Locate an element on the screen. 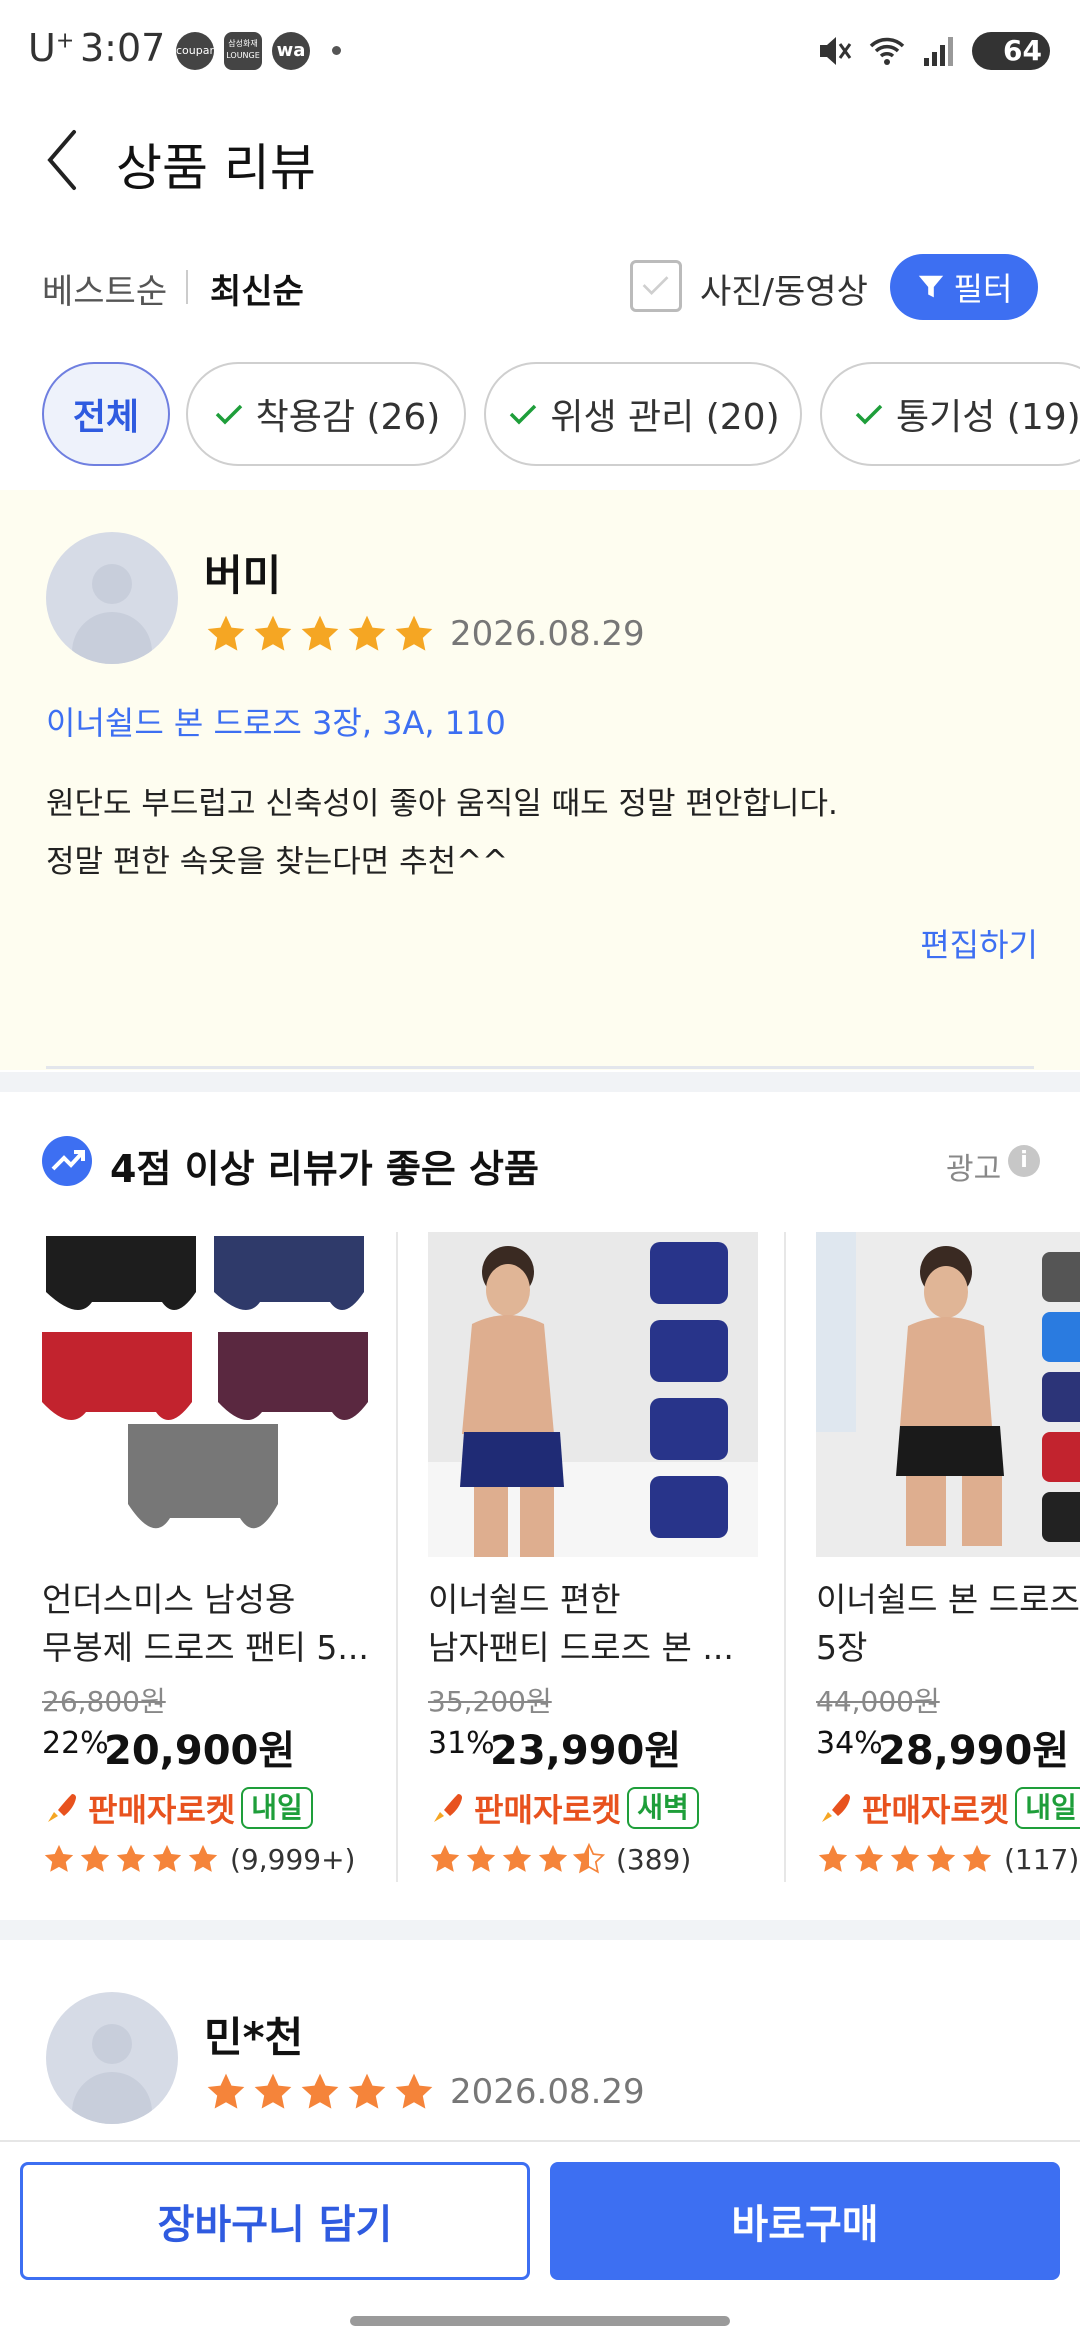  back-icon is located at coordinates (66, 160).